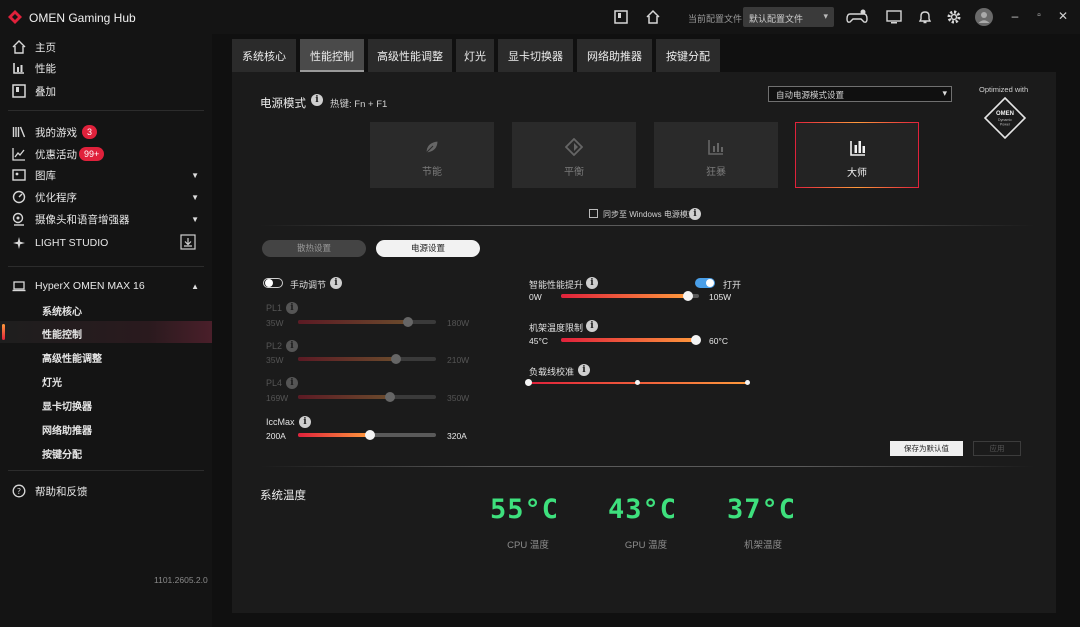 This screenshot has width=1080, height=627. I want to click on chevron-down-icon: ▼, so click(195, 197).